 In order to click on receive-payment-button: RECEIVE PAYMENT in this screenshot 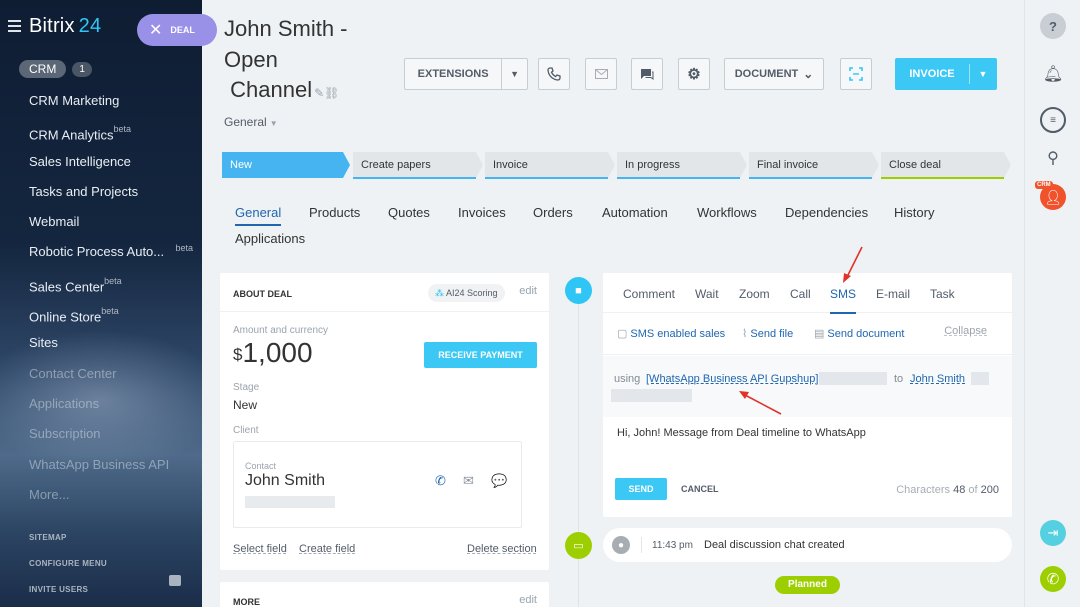, I will do `click(480, 355)`.